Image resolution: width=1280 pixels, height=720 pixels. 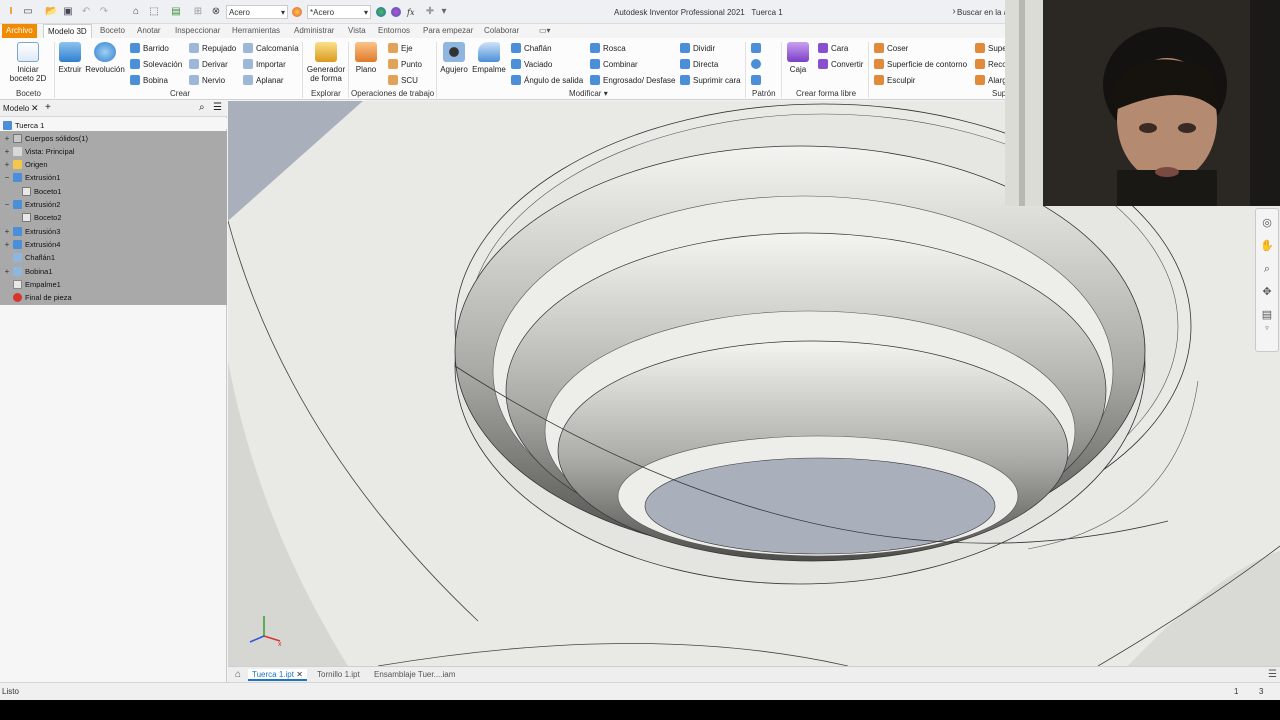 I want to click on tree-item-boceto2: Boceto2, so click(x=42, y=217).